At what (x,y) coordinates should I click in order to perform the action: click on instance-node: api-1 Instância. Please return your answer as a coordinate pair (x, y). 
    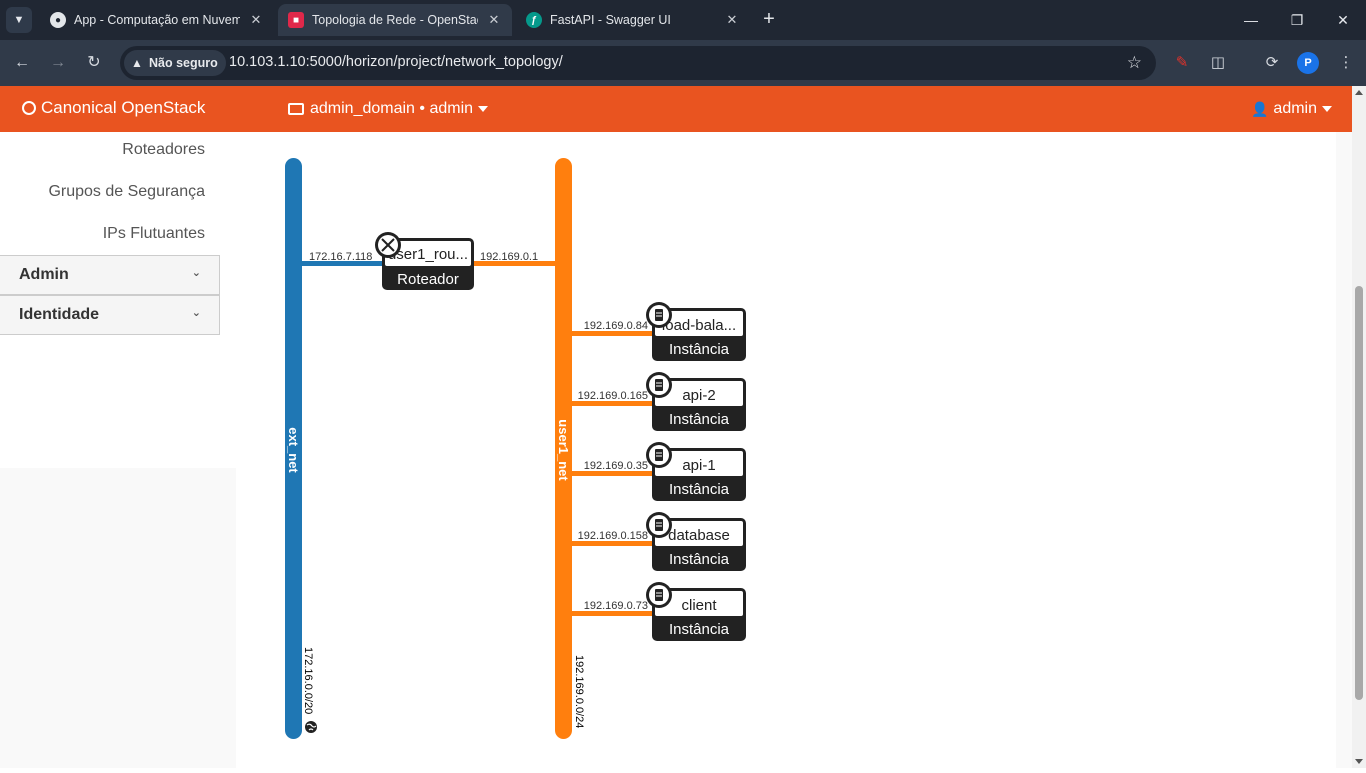
    Looking at the image, I should click on (696, 471).